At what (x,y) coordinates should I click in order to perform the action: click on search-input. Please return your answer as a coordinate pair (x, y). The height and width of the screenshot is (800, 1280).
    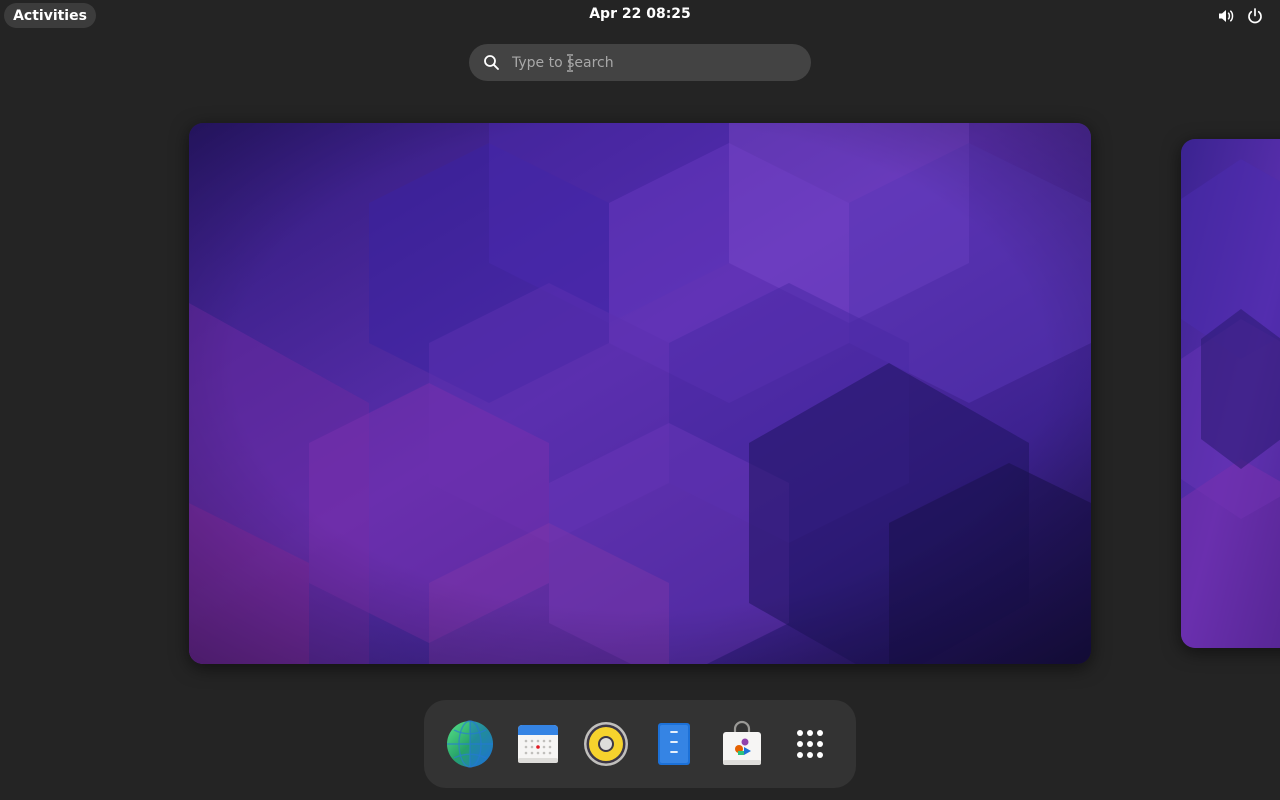
    Looking at the image, I should click on (652, 62).